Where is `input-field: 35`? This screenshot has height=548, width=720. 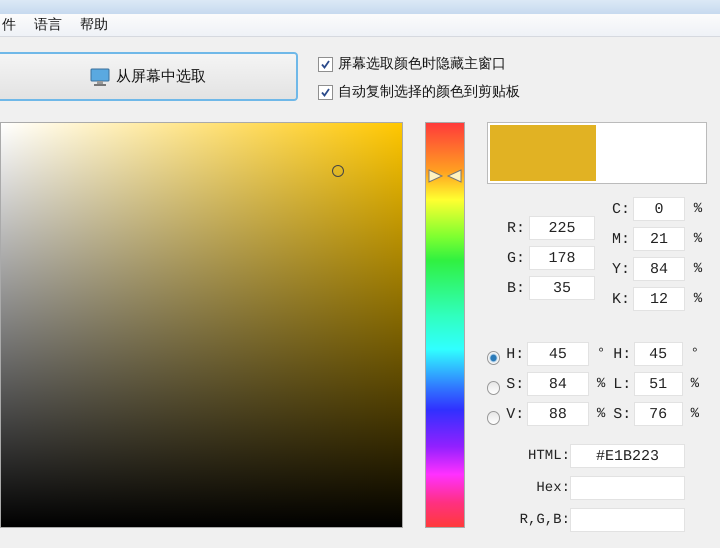
input-field: 35 is located at coordinates (562, 288).